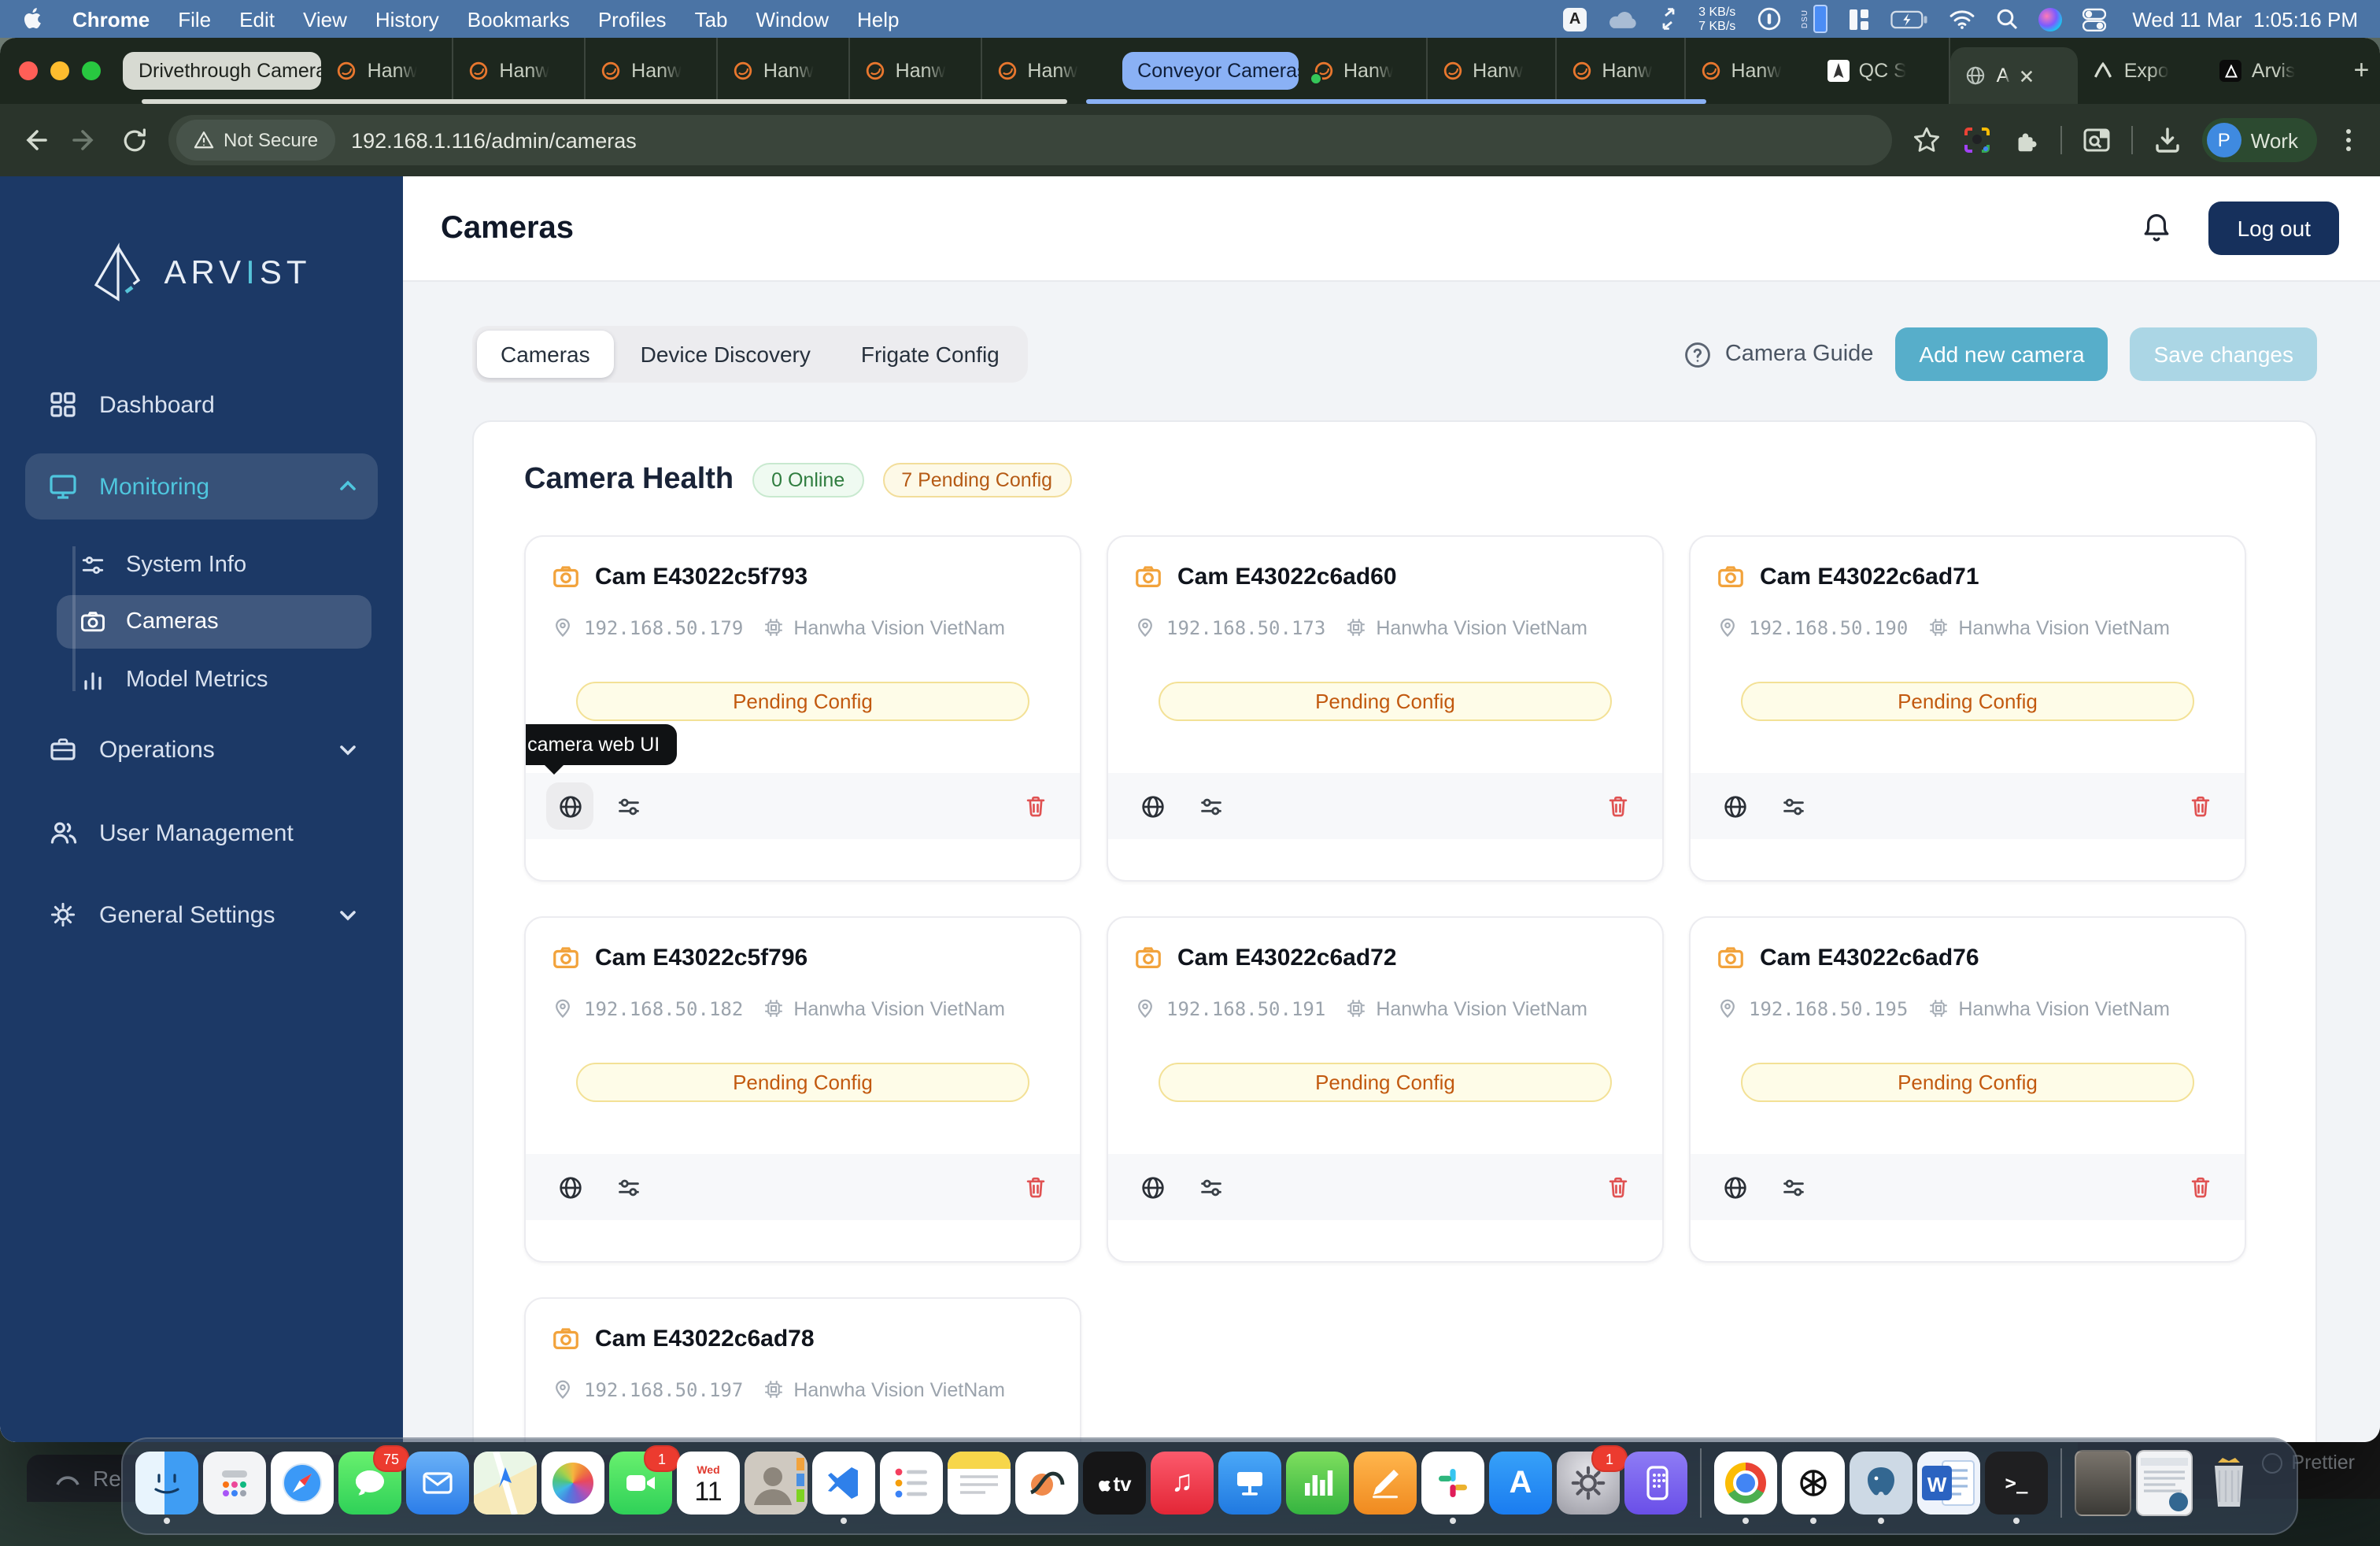 This screenshot has width=2380, height=1546. Describe the element at coordinates (1046, 71) in the screenshot. I see `tab-hanwha-6: Hanw` at that location.